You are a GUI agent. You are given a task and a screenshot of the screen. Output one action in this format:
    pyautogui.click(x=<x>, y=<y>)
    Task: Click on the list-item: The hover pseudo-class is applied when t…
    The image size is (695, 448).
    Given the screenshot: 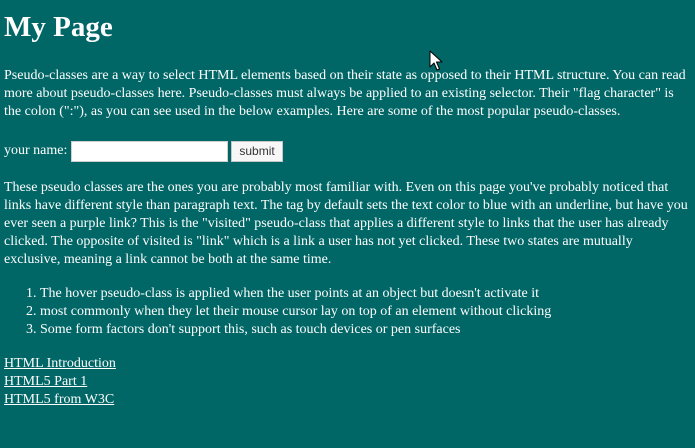 What is the action you would take?
    pyautogui.click(x=366, y=294)
    